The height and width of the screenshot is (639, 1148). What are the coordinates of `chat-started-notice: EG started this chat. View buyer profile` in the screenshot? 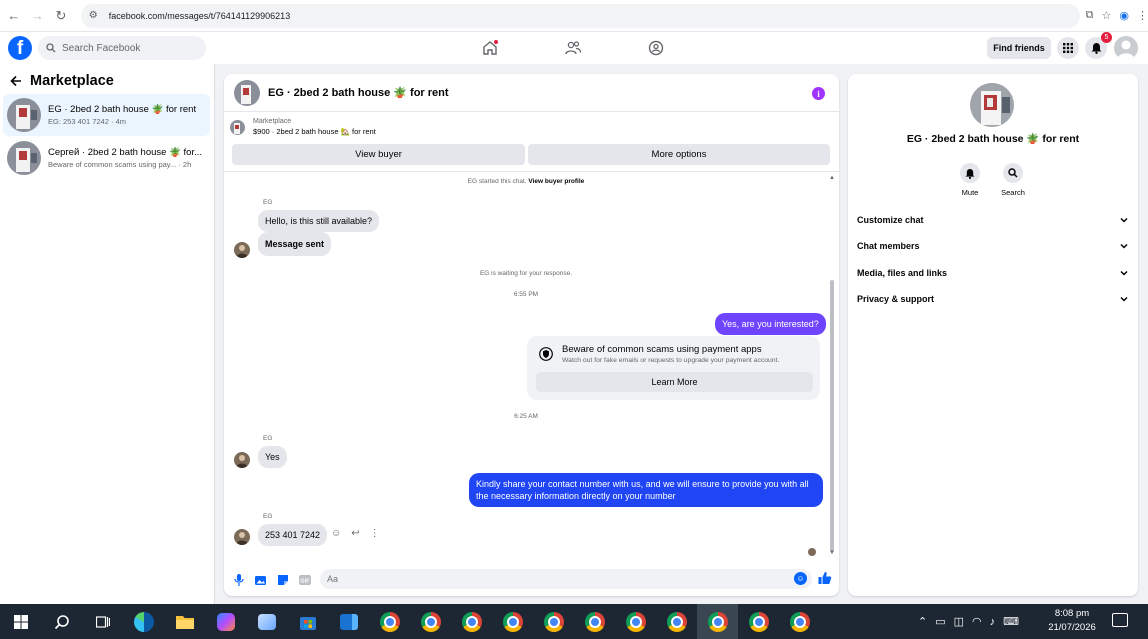 It's located at (526, 181).